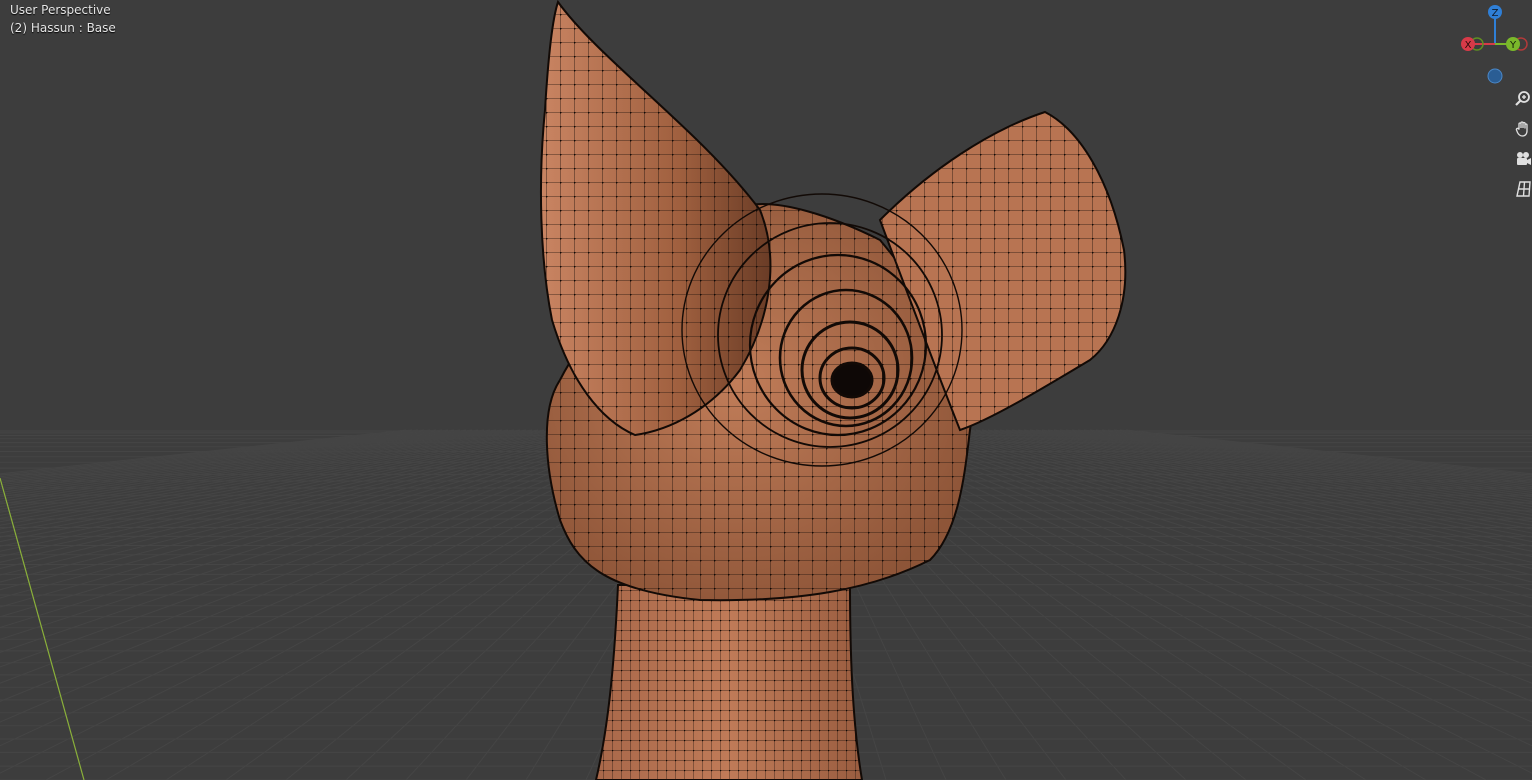  I want to click on camera-view-button, so click(1521, 159).